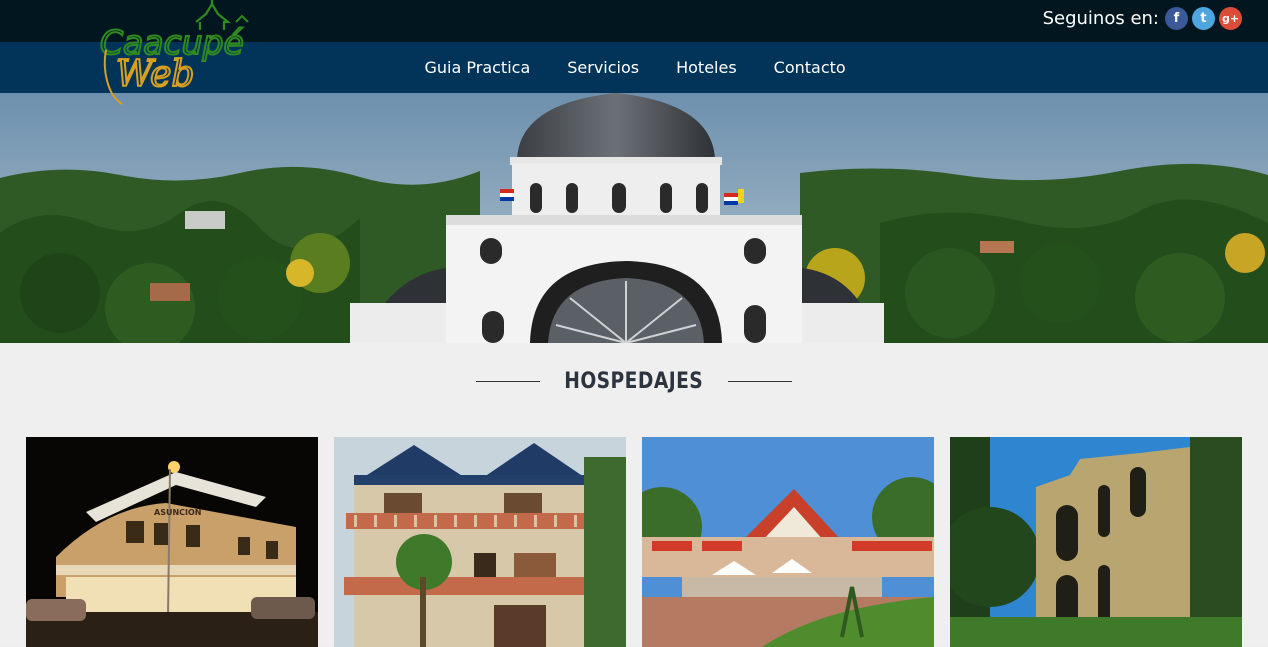  What do you see at coordinates (1176, 18) in the screenshot?
I see `facebook-icon: f` at bounding box center [1176, 18].